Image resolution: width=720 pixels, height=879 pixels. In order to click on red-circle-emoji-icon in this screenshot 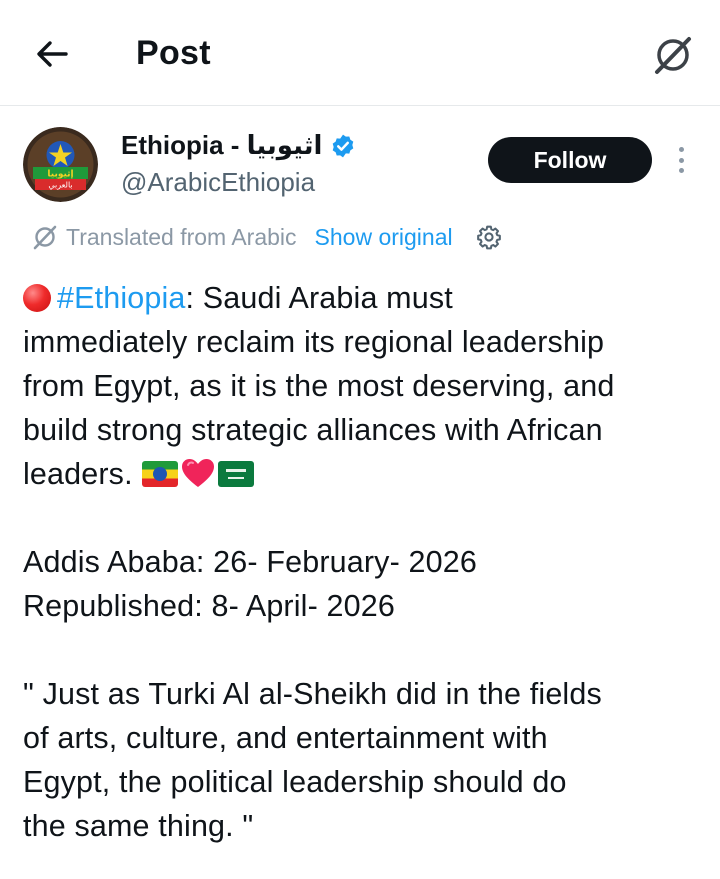, I will do `click(37, 298)`.